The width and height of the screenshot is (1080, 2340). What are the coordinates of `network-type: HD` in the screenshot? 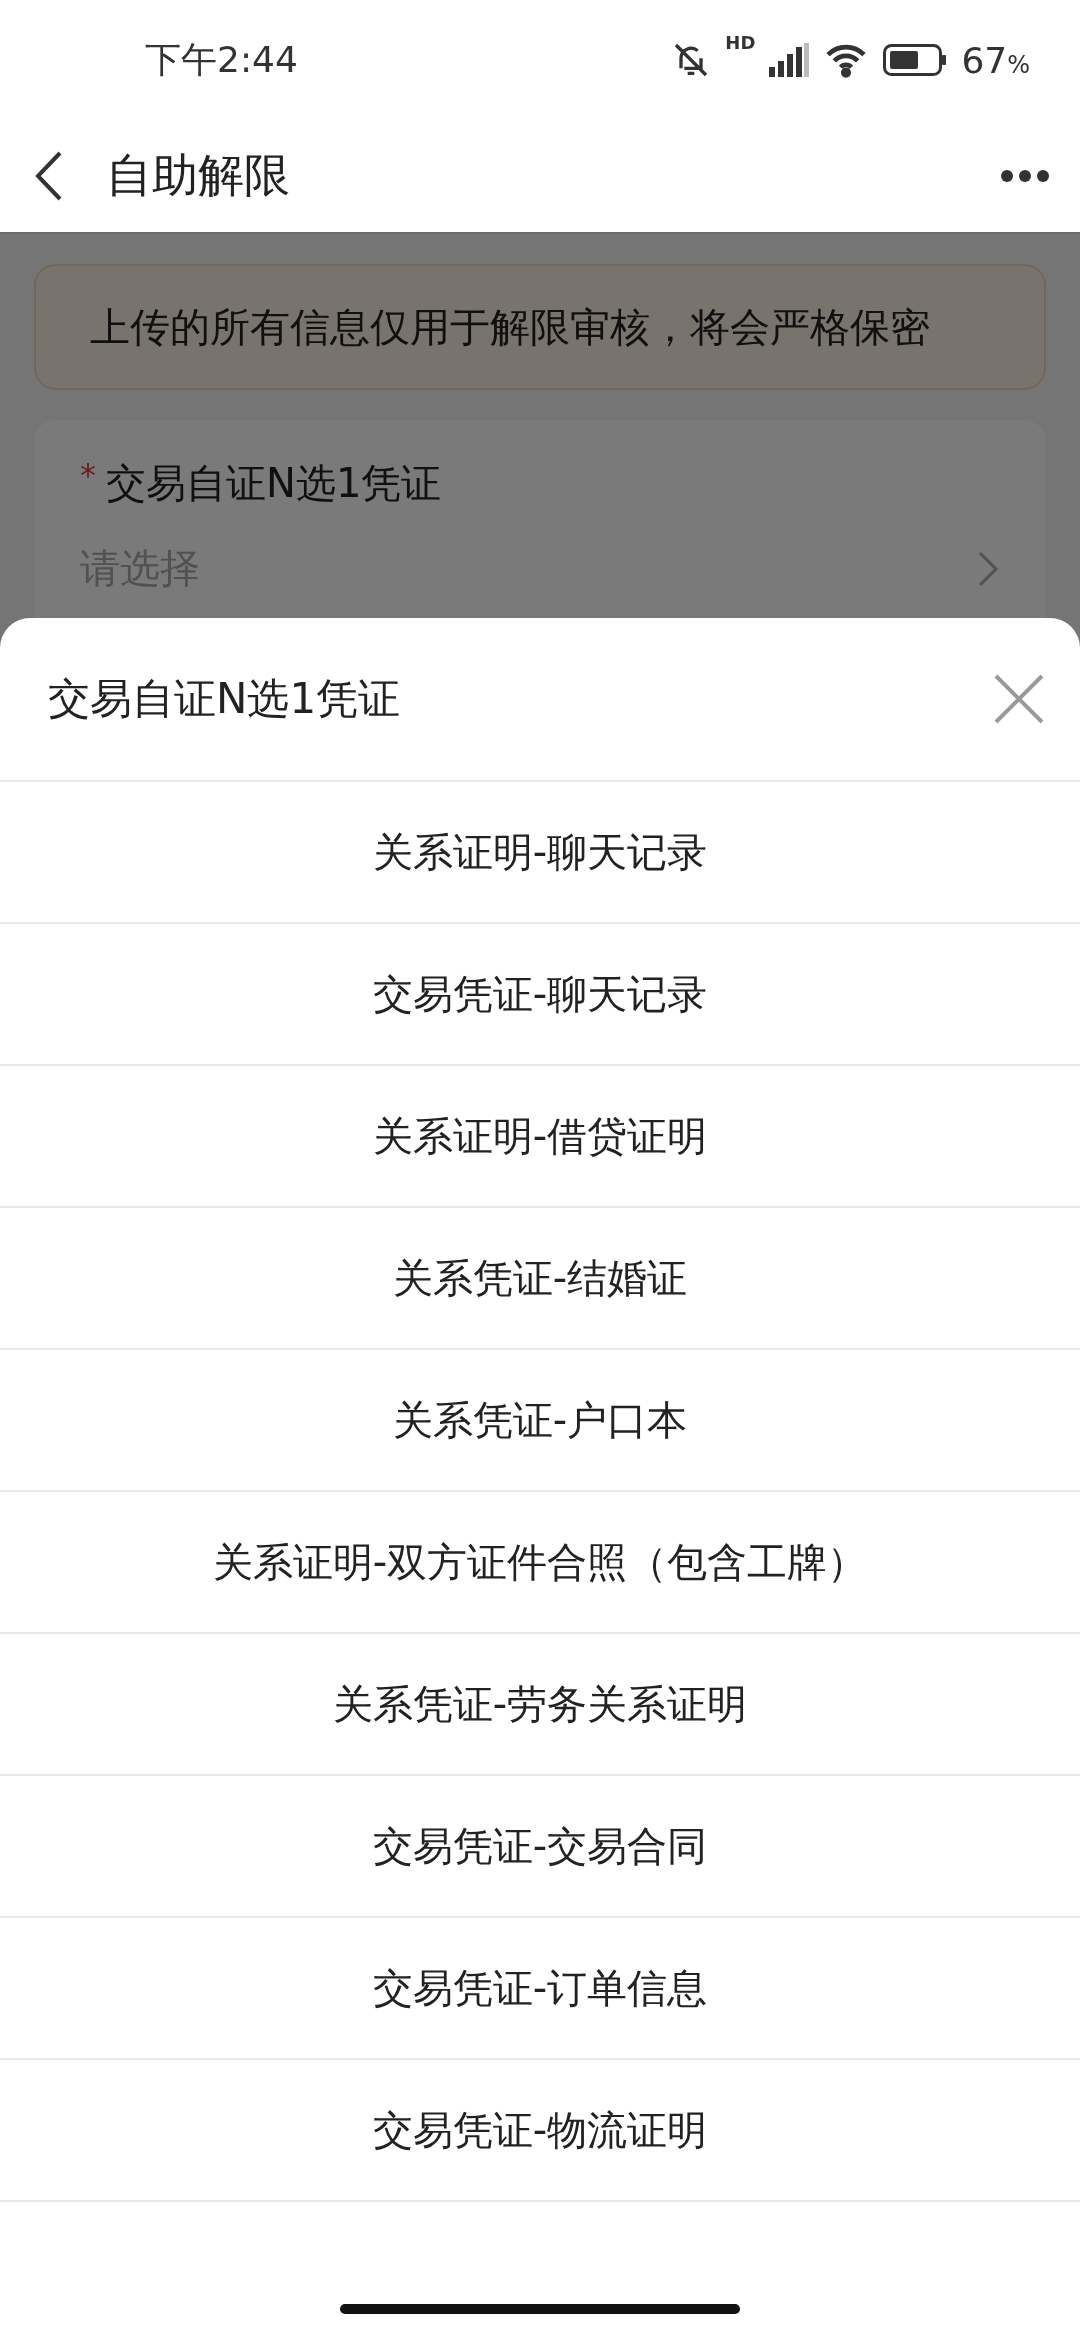 It's located at (740, 42).